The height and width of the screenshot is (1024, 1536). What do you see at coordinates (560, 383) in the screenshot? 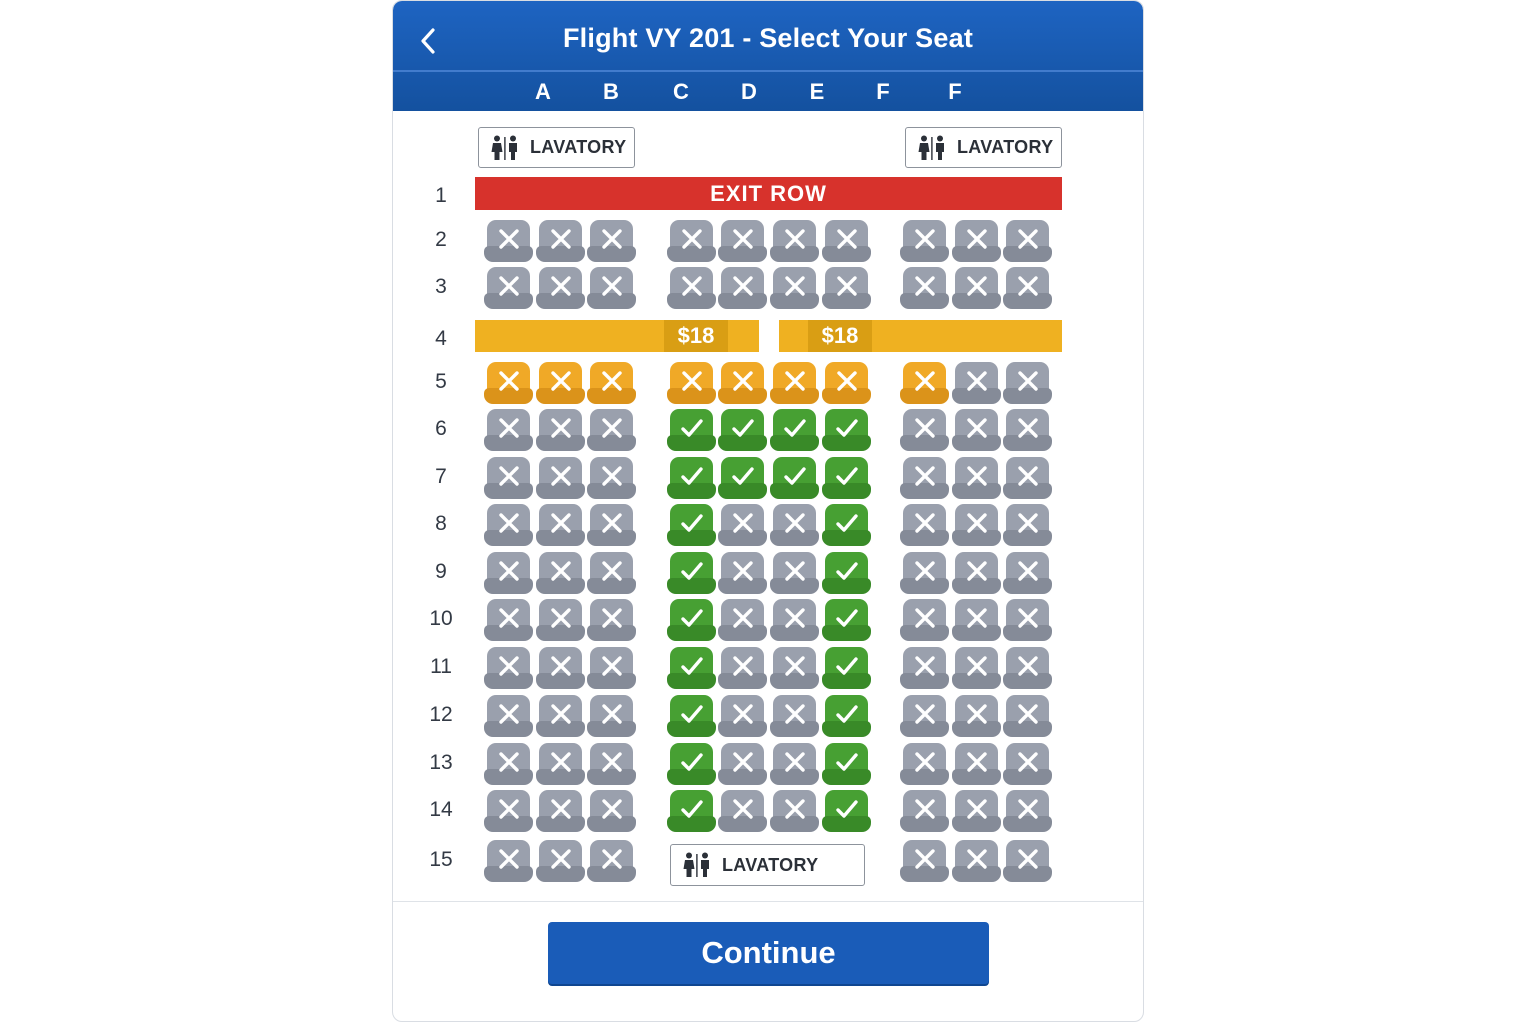
I see `seat-premium` at bounding box center [560, 383].